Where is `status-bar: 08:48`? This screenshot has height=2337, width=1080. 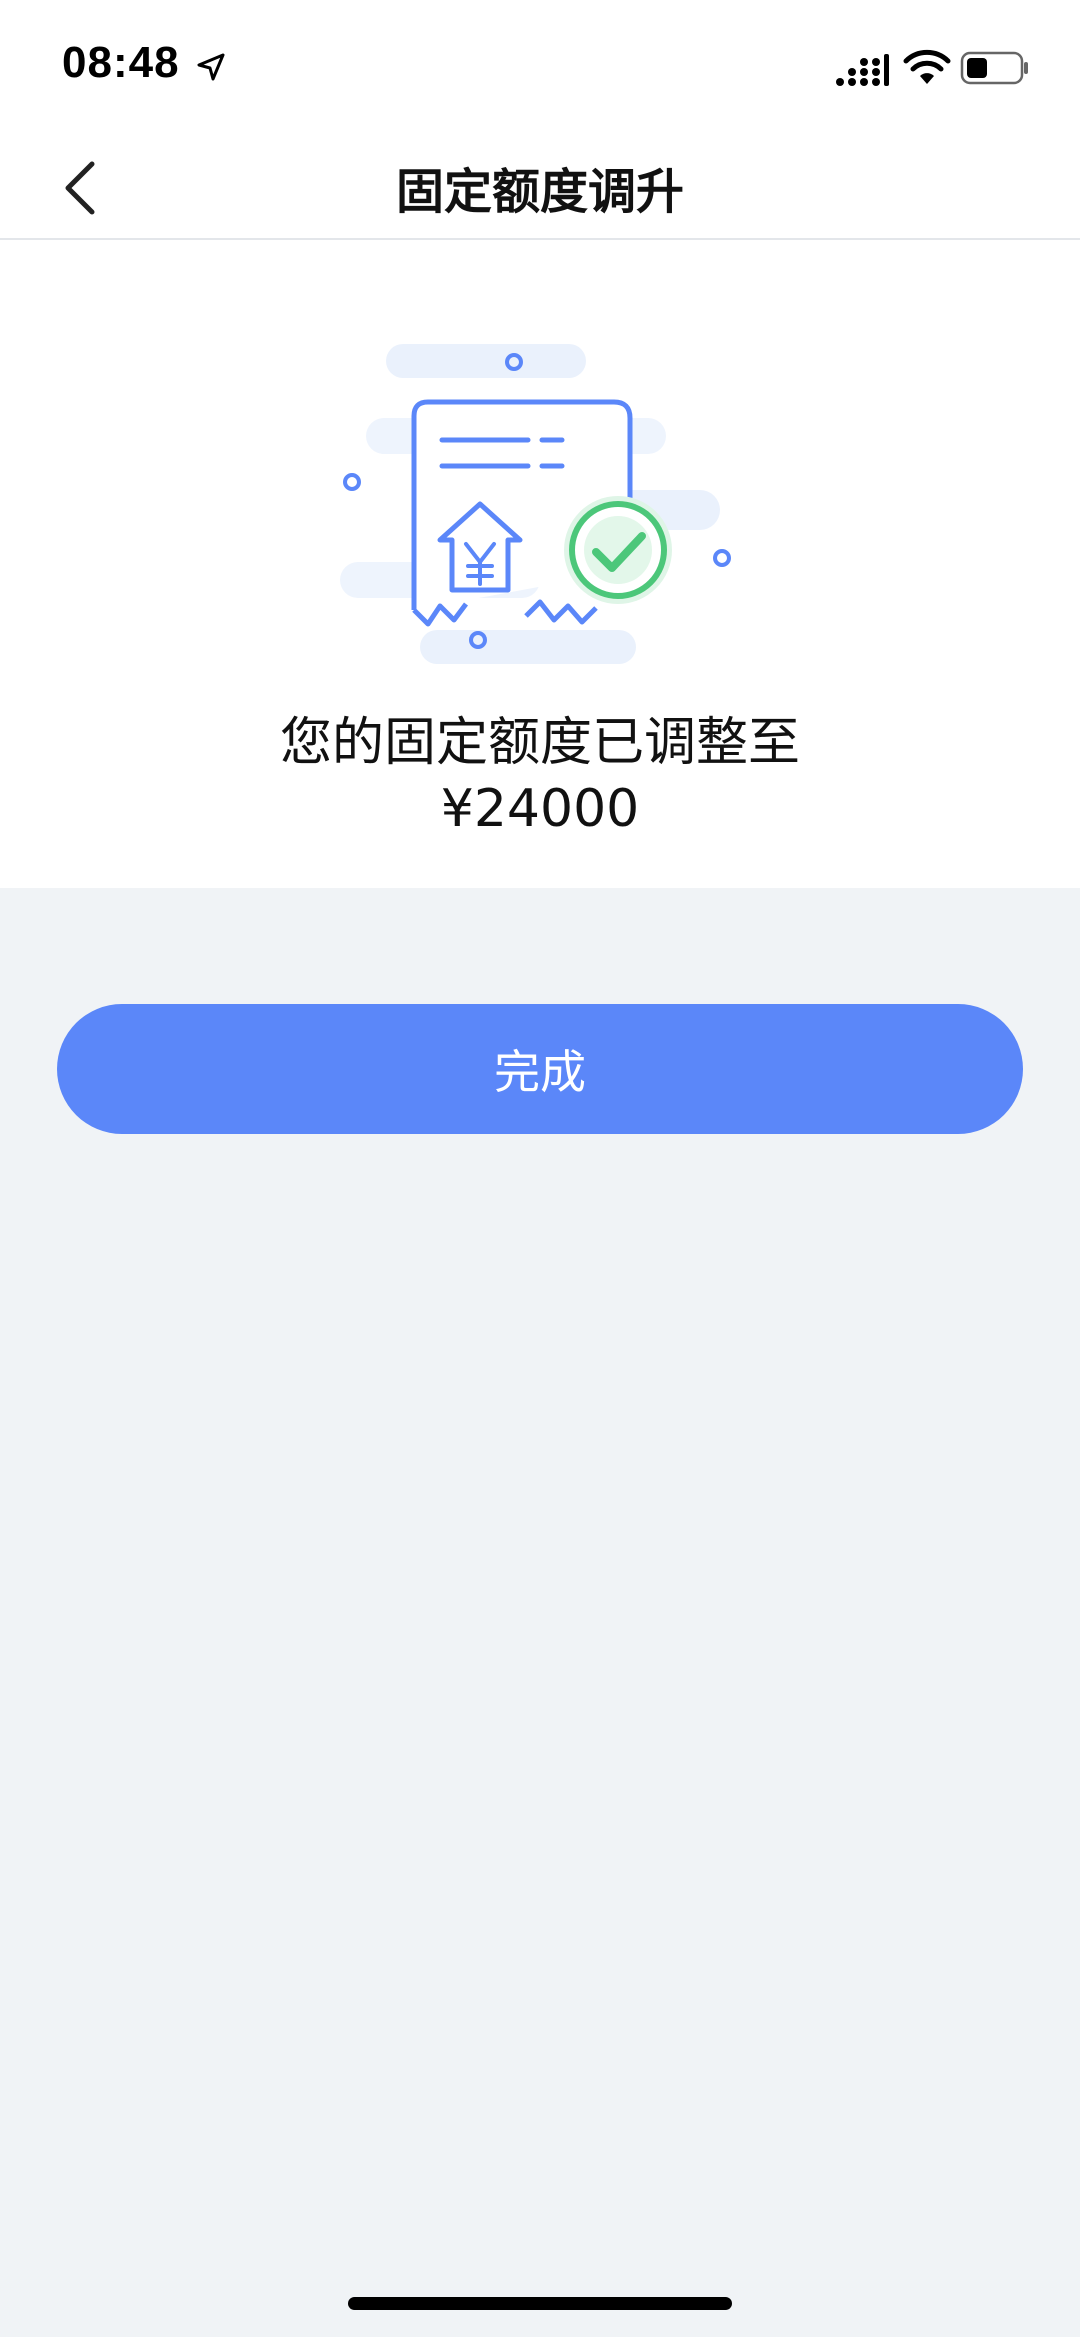 status-bar: 08:48 is located at coordinates (540, 65).